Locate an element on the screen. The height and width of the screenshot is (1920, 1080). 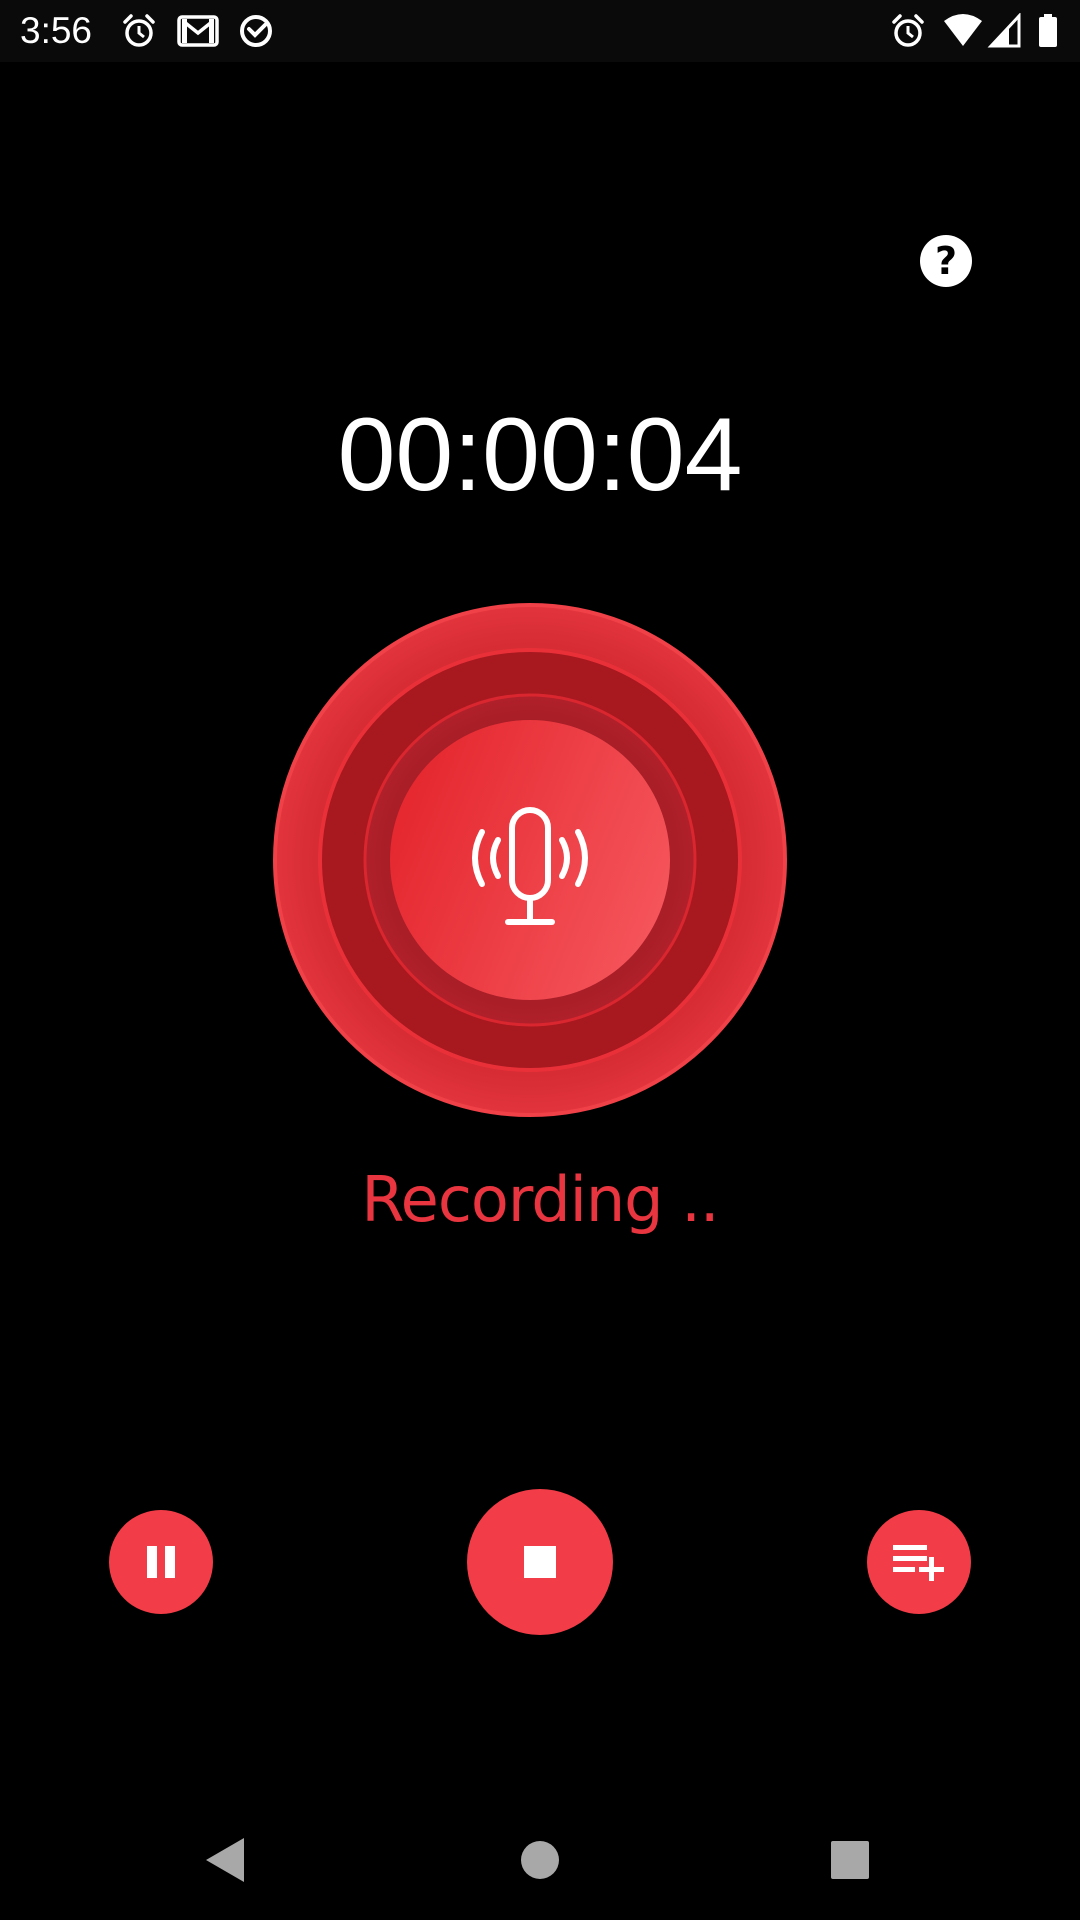
pause-button is located at coordinates (161, 1562).